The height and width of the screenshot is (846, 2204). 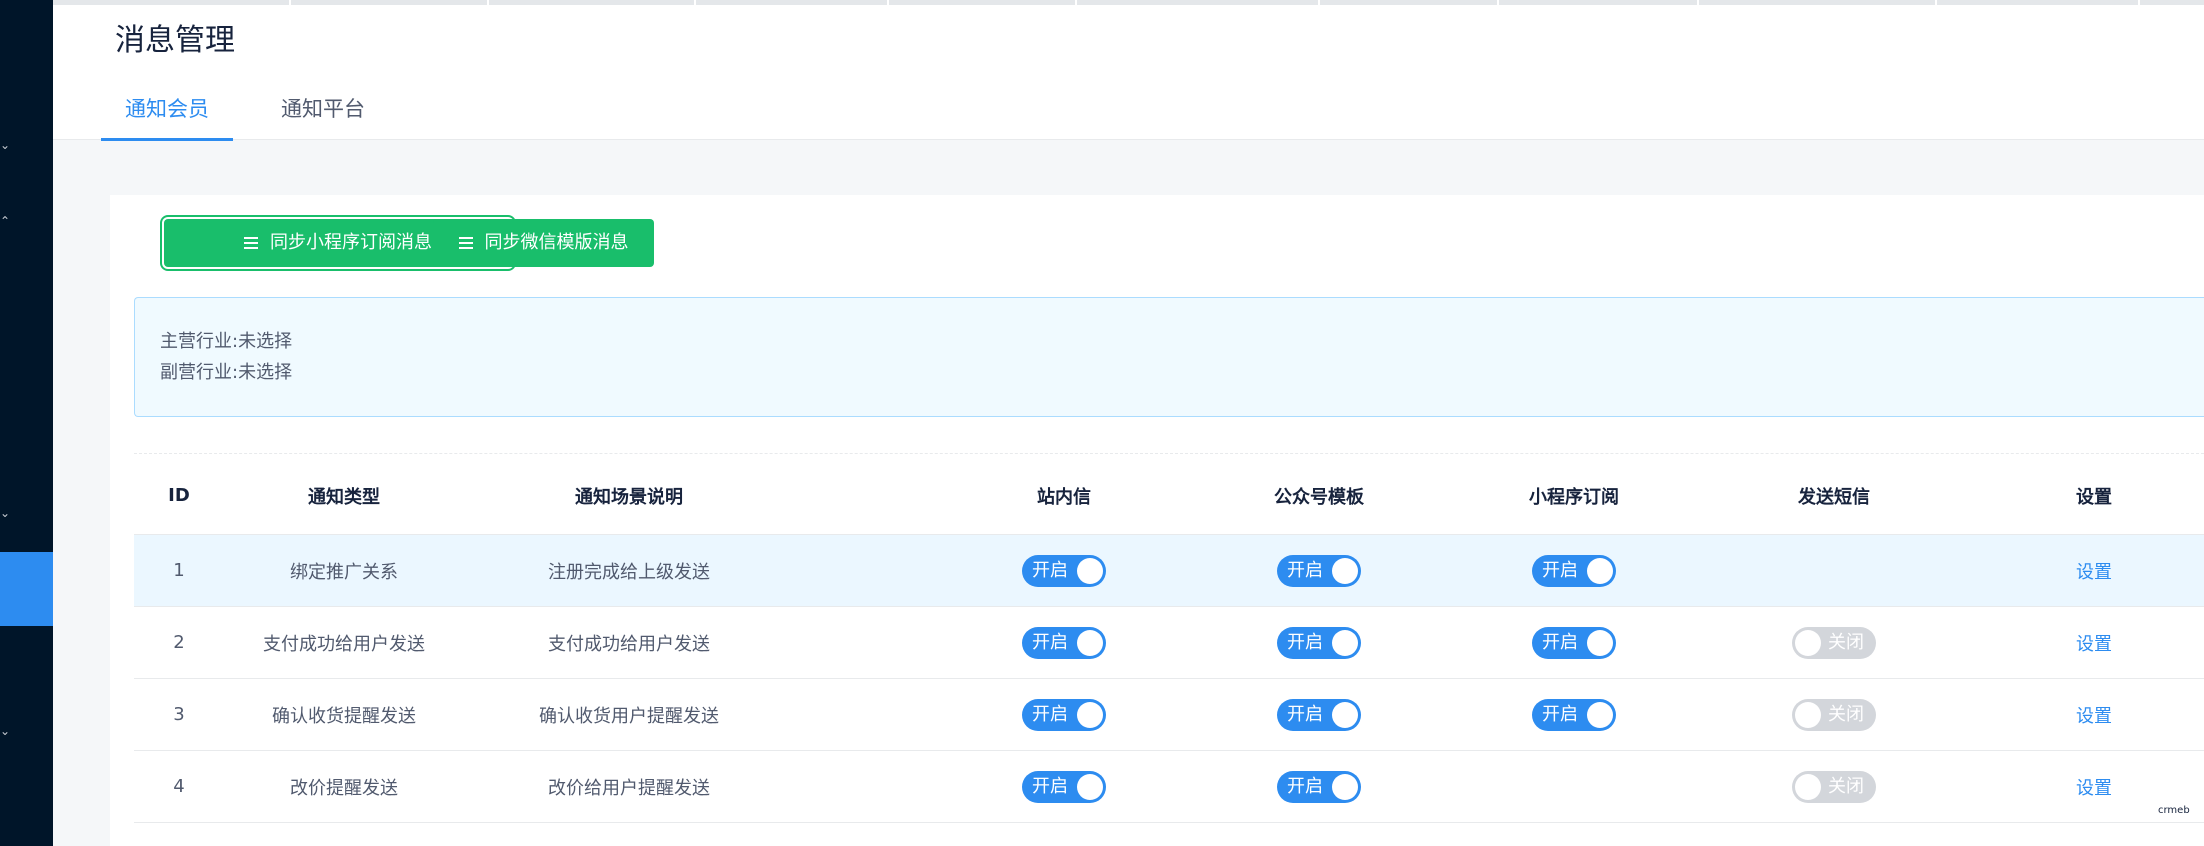 I want to click on row-type: 改价提醒发送, so click(x=344, y=788).